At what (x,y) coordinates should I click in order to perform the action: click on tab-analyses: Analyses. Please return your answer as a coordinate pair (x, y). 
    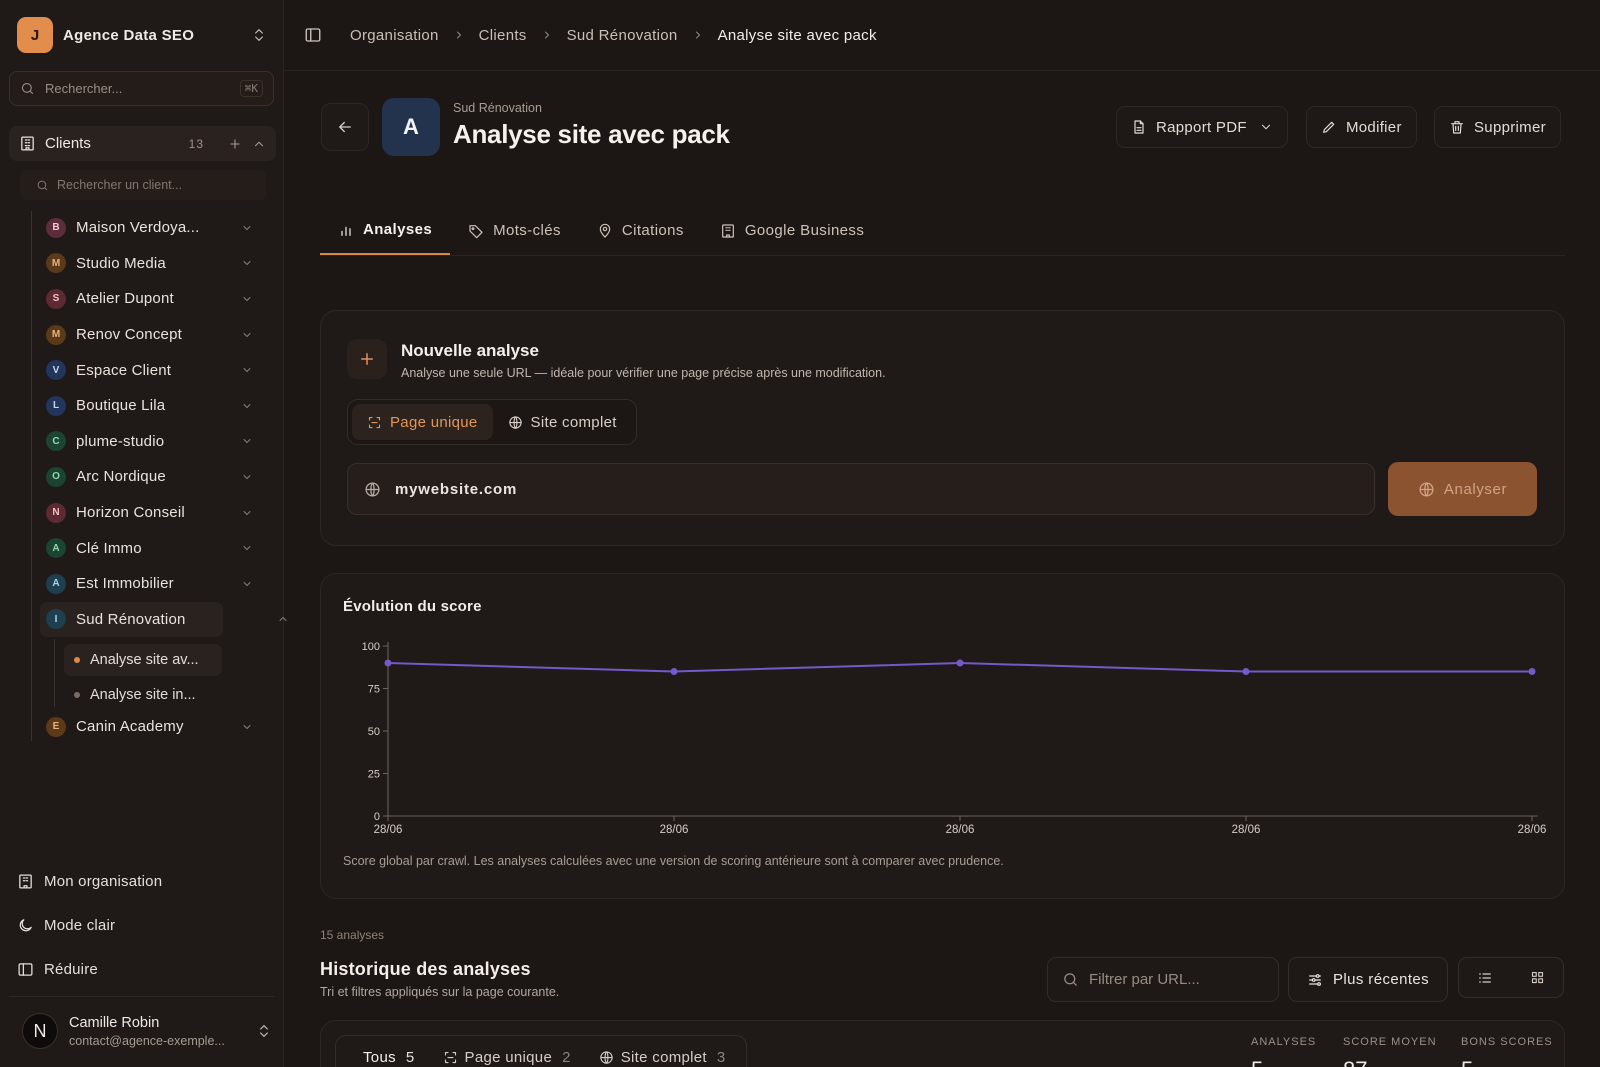
    Looking at the image, I should click on (385, 230).